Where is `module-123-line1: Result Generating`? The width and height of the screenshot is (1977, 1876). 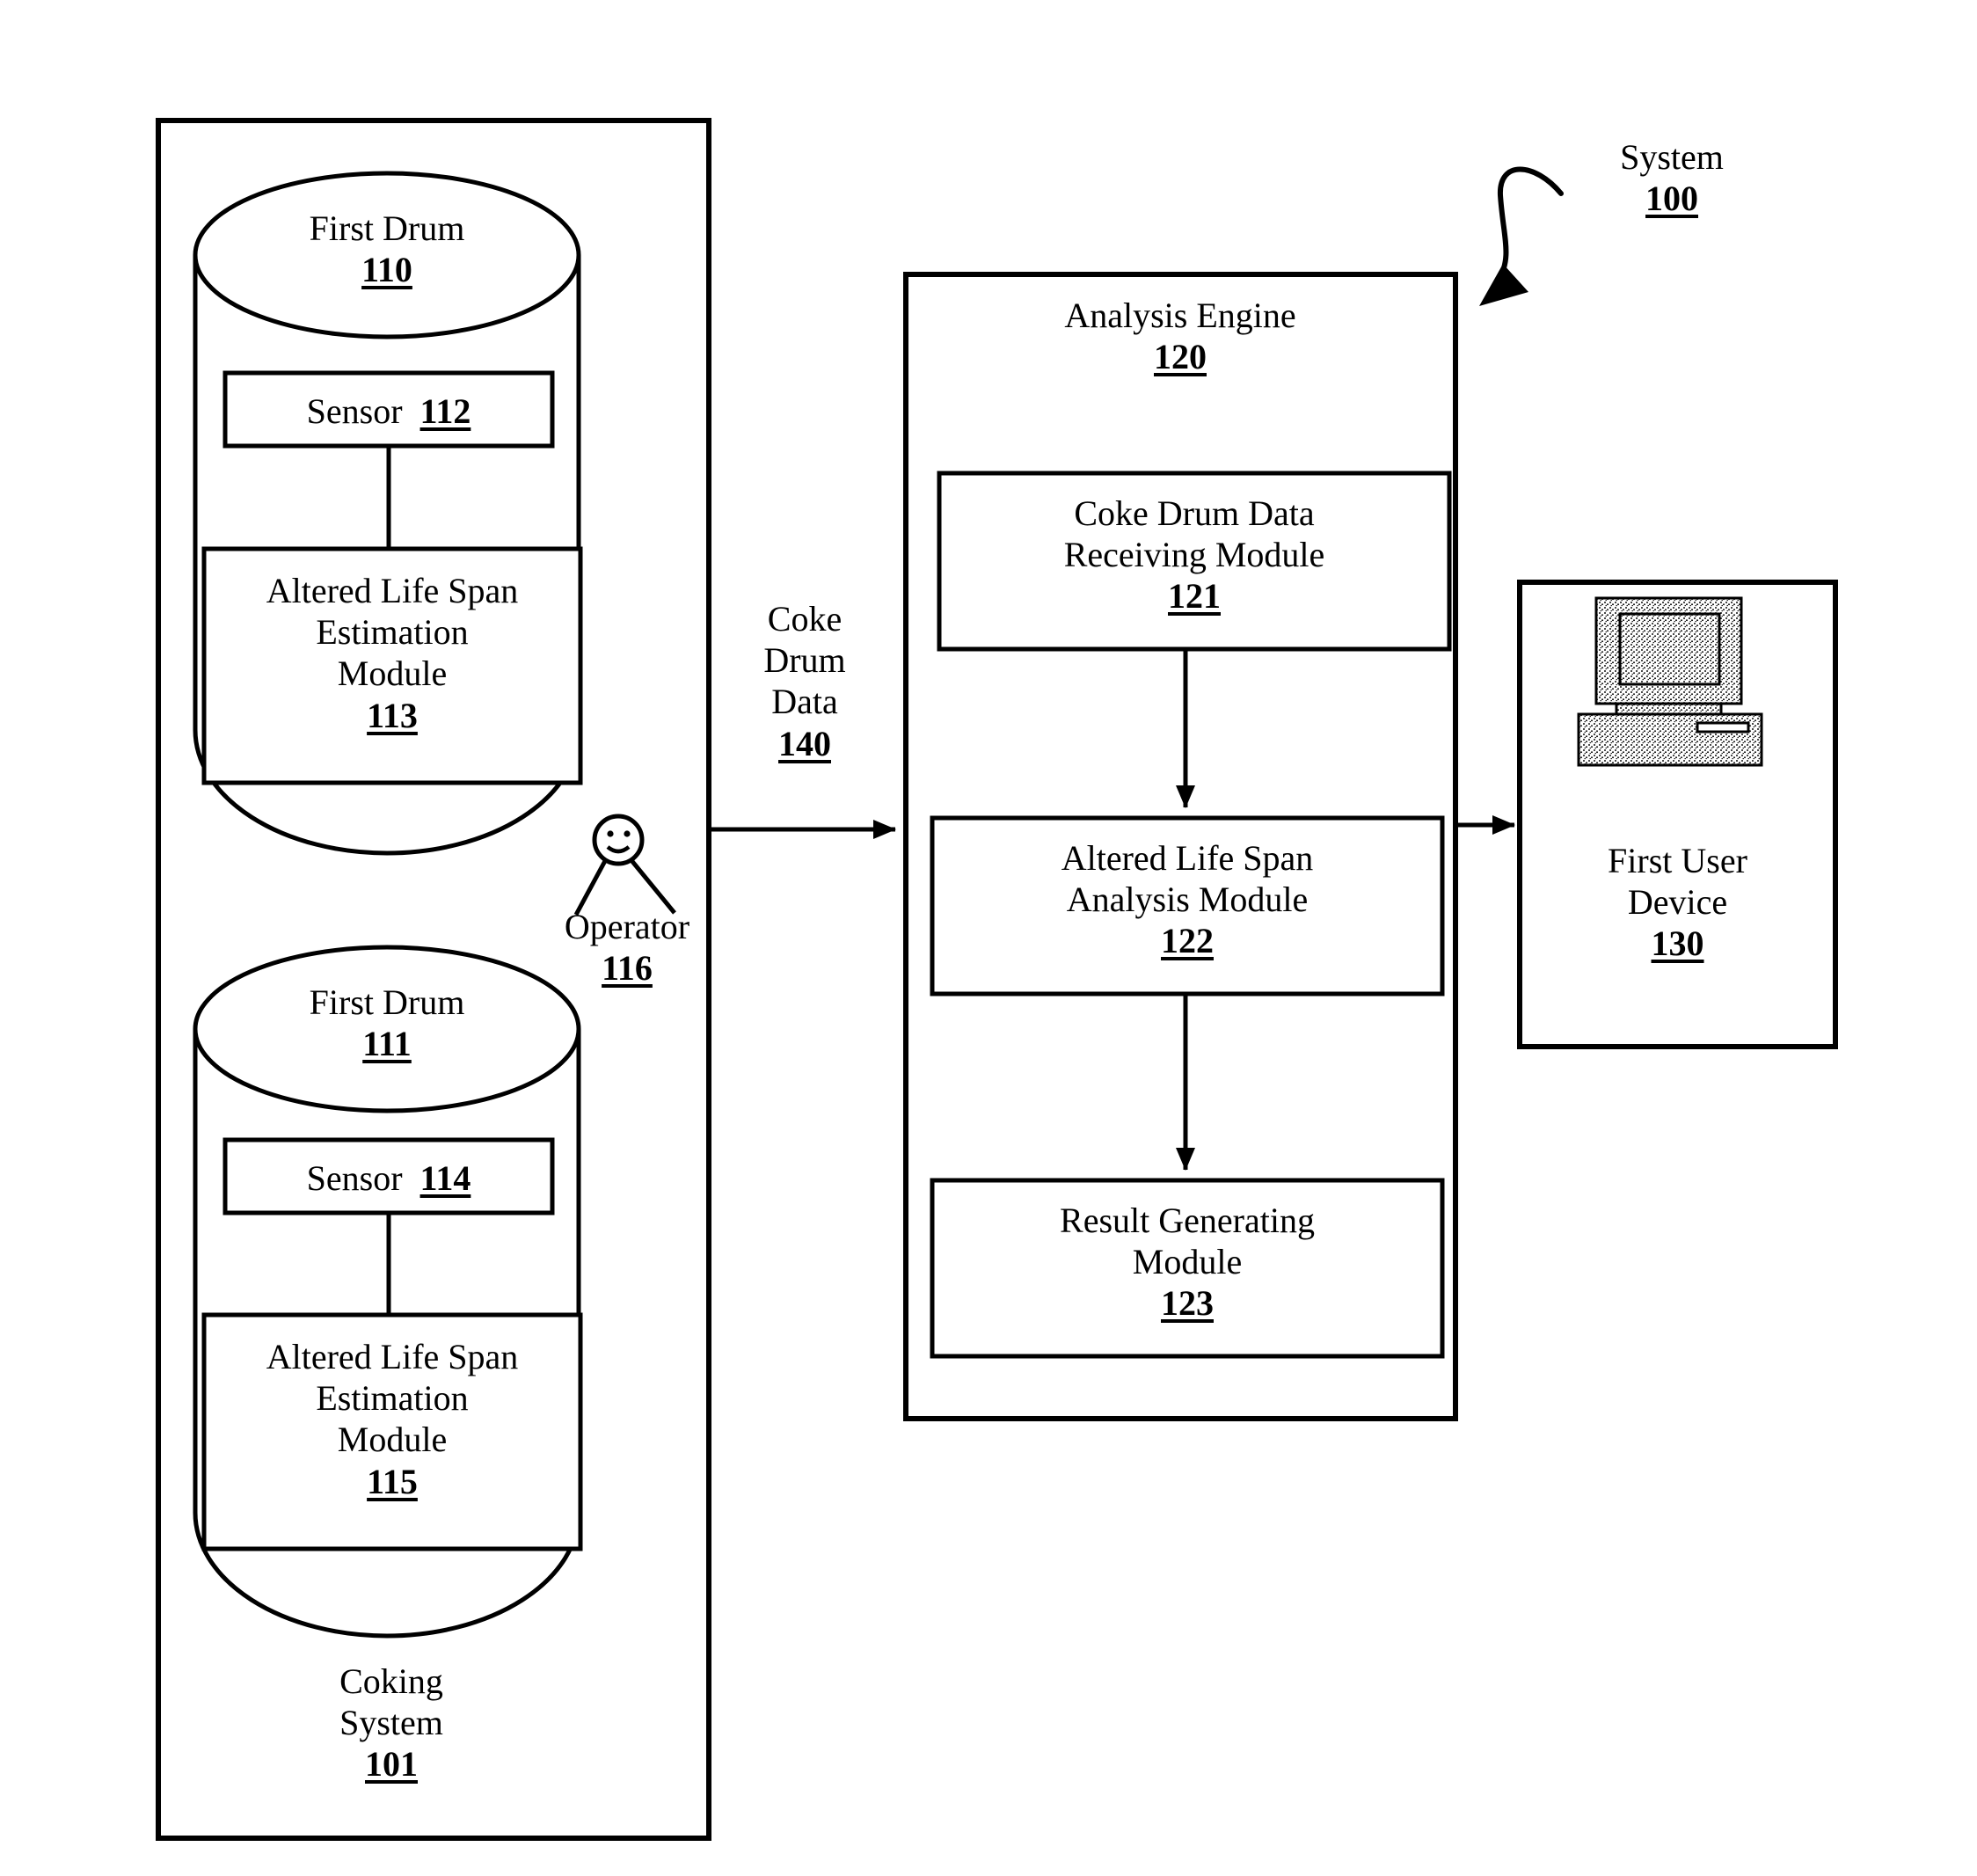 module-123-line1: Result Generating is located at coordinates (1187, 1220).